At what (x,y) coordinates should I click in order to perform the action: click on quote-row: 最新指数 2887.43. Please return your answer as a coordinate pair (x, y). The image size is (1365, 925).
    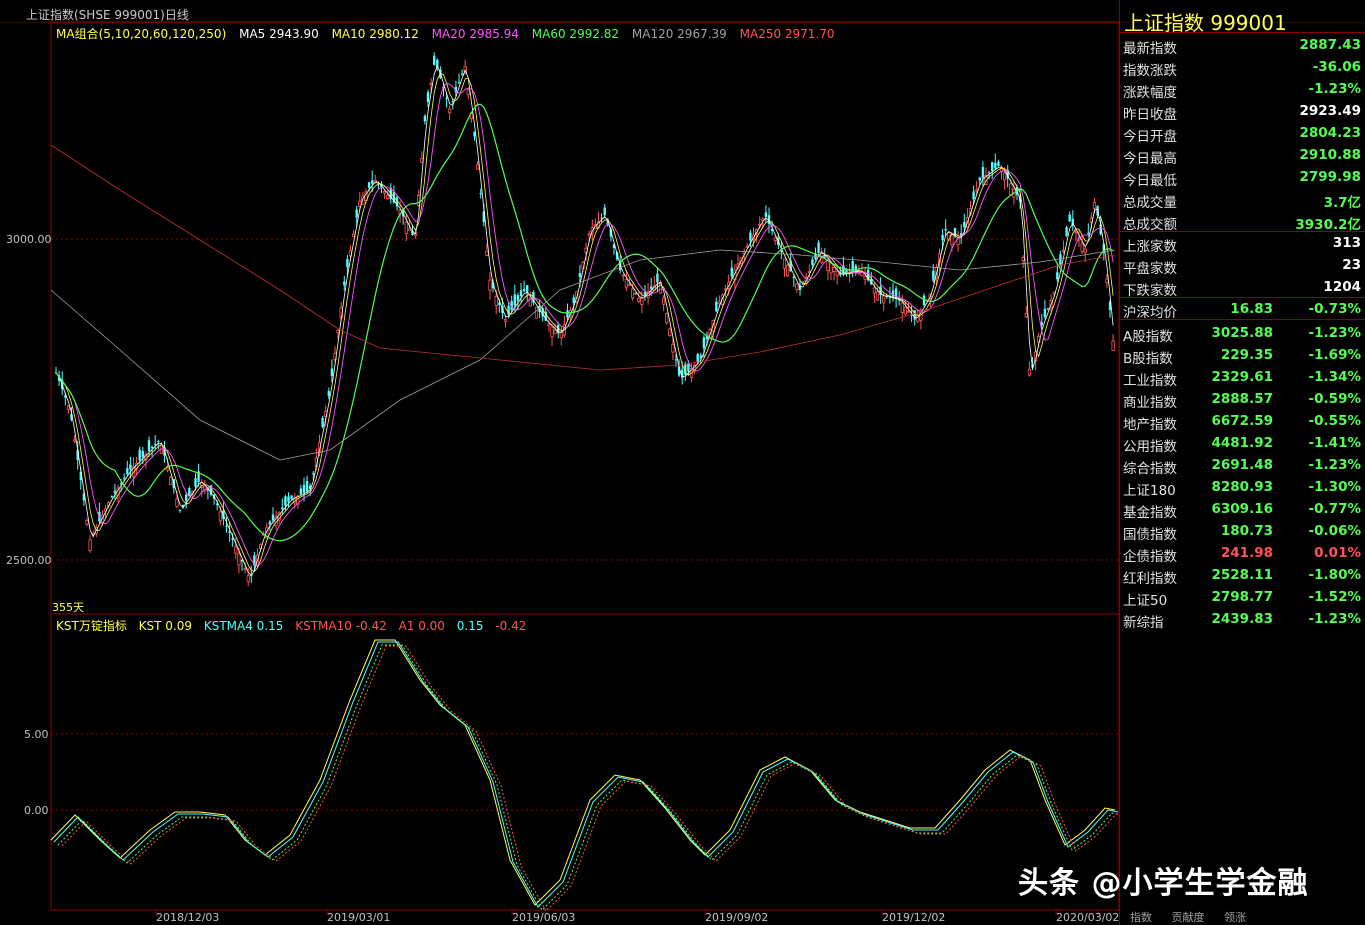
    Looking at the image, I should click on (1243, 45).